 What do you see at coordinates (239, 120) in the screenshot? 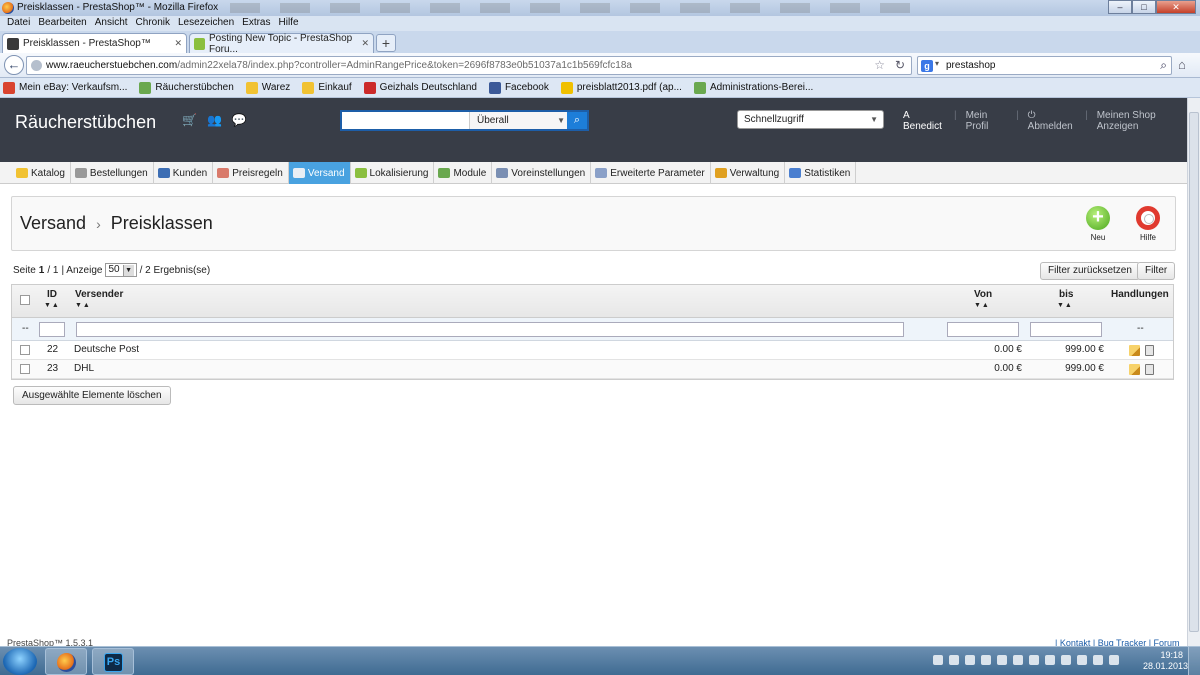
I see `messages-icon: 💬` at bounding box center [239, 120].